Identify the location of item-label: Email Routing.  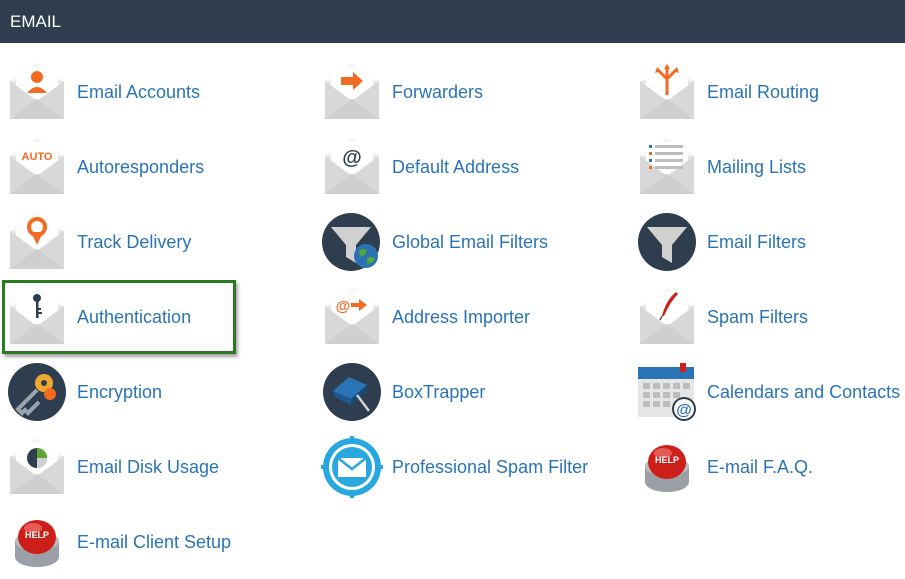
(763, 91).